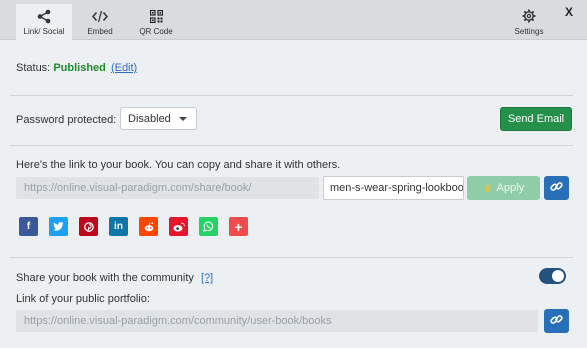  I want to click on community-toggle, so click(552, 276).